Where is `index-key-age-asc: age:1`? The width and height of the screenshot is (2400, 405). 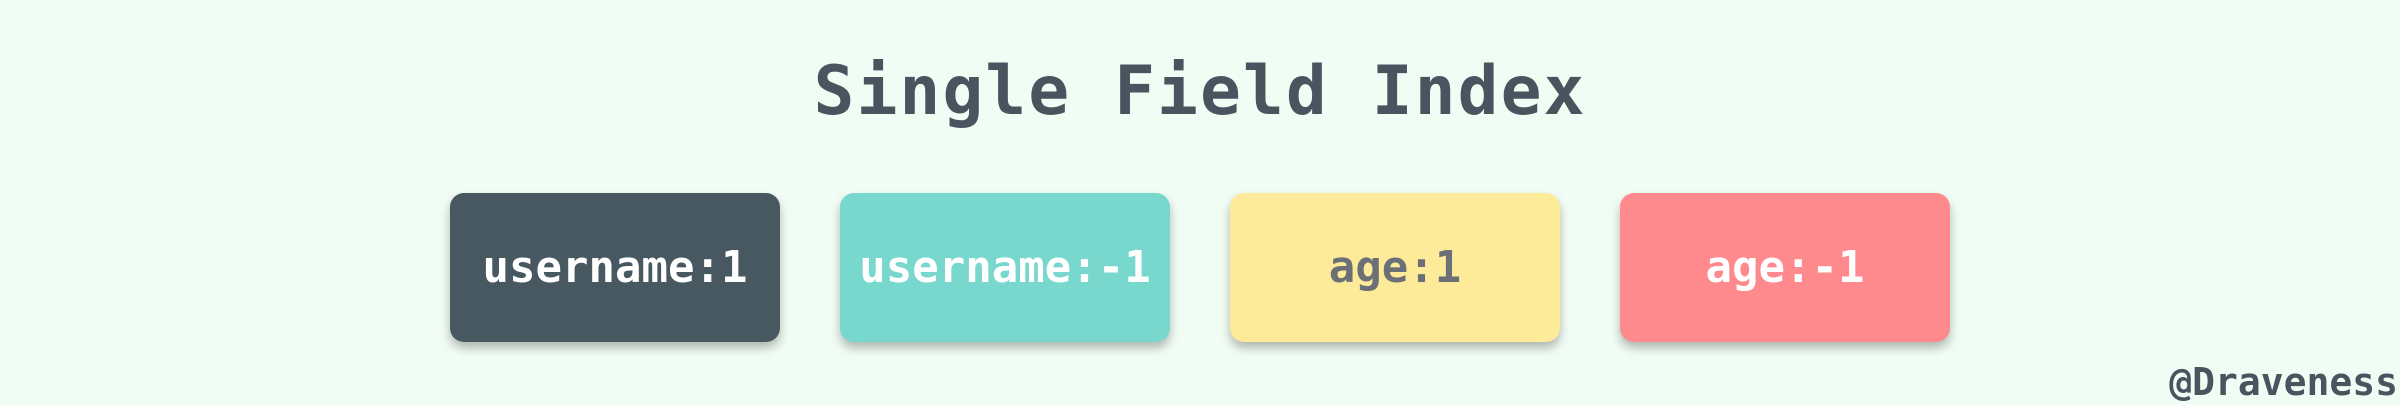 index-key-age-asc: age:1 is located at coordinates (1395, 267).